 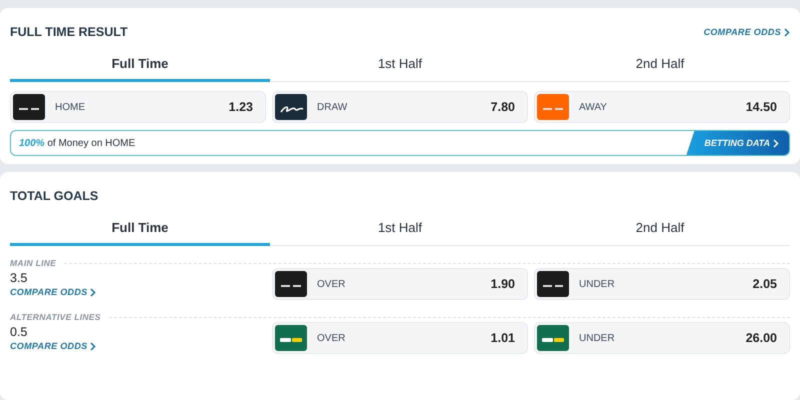 I want to click on odds-value: 1.90, so click(x=502, y=284).